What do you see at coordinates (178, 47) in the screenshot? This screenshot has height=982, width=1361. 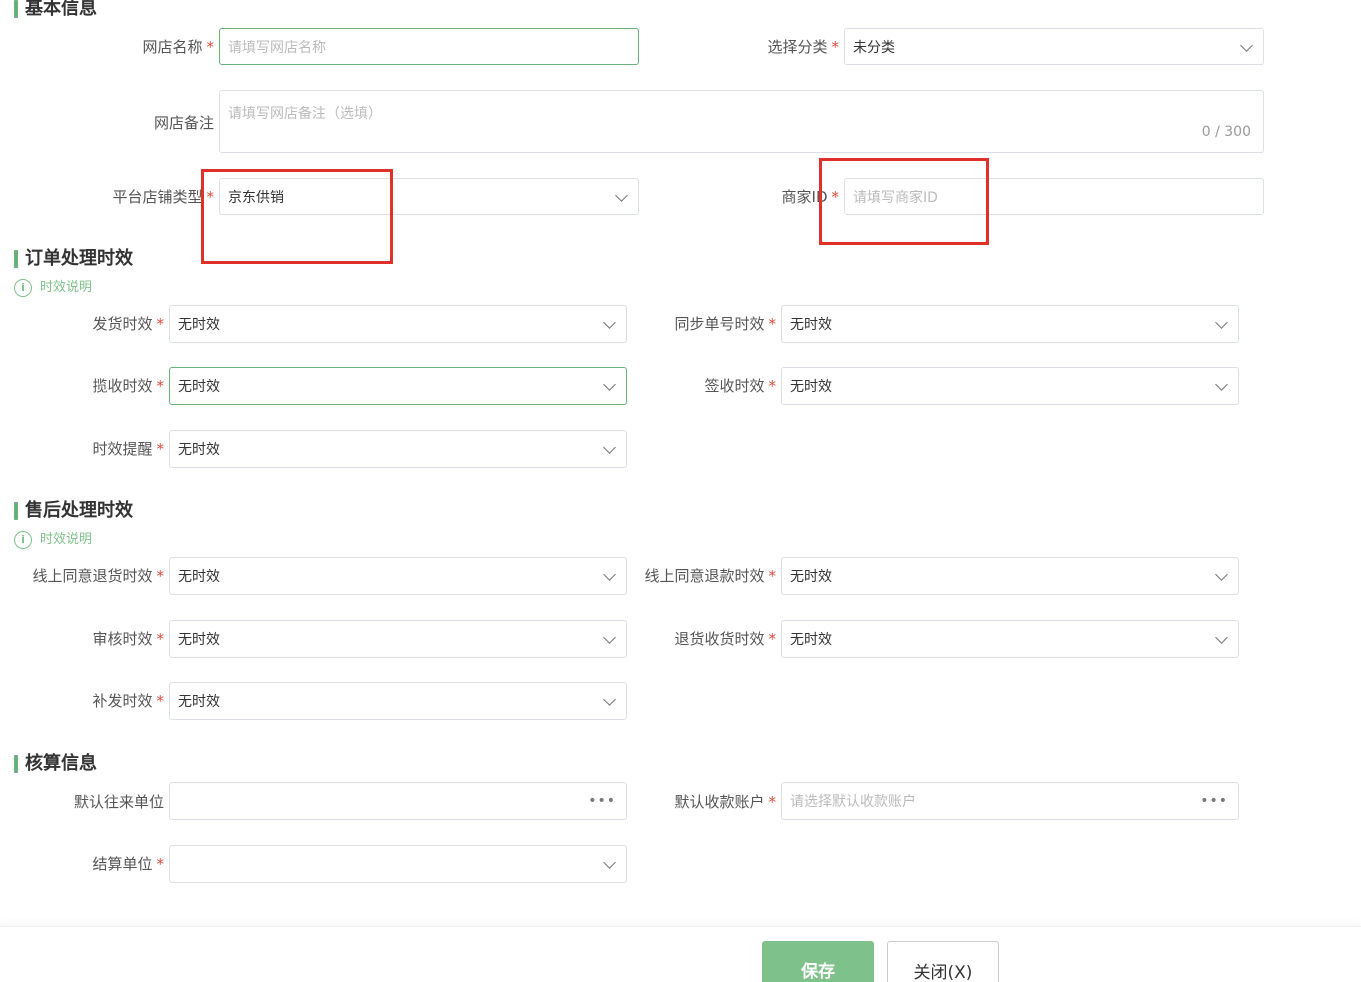 I see `shop-name-label: 网店名称 *` at bounding box center [178, 47].